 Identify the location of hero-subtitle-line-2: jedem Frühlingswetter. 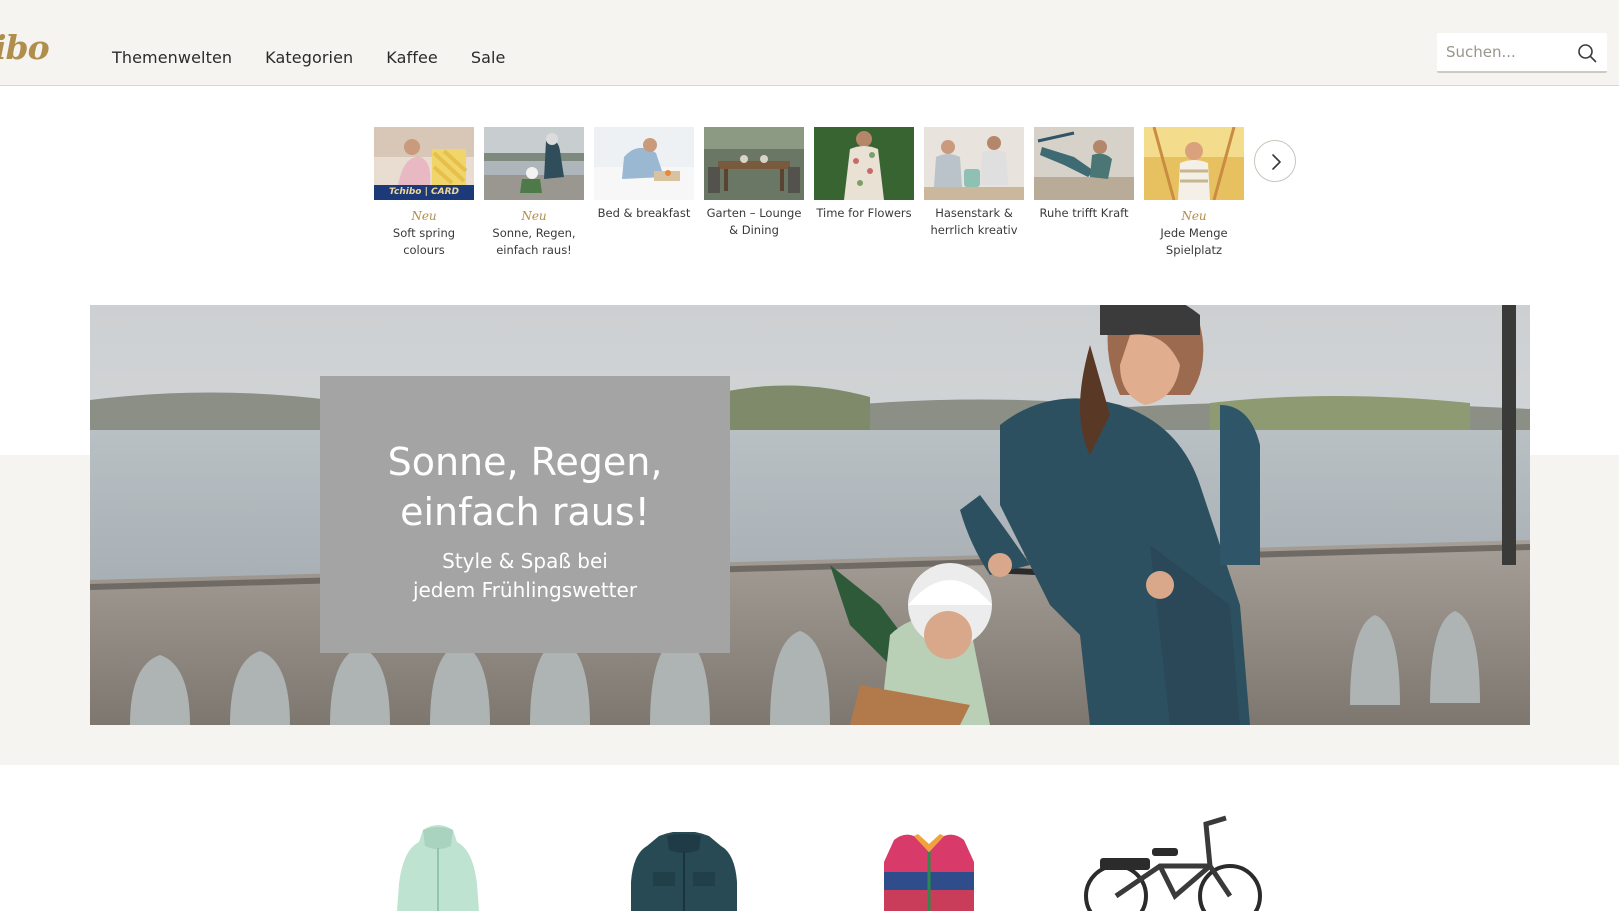
(525, 590).